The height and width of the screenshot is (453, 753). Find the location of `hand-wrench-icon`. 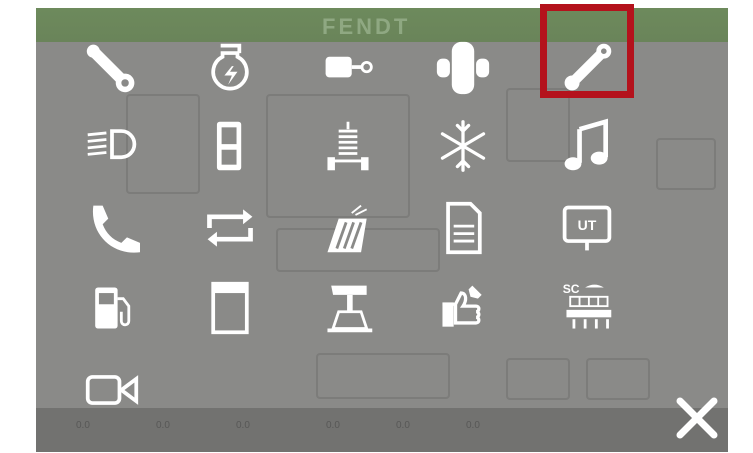

hand-wrench-icon is located at coordinates (463, 308).